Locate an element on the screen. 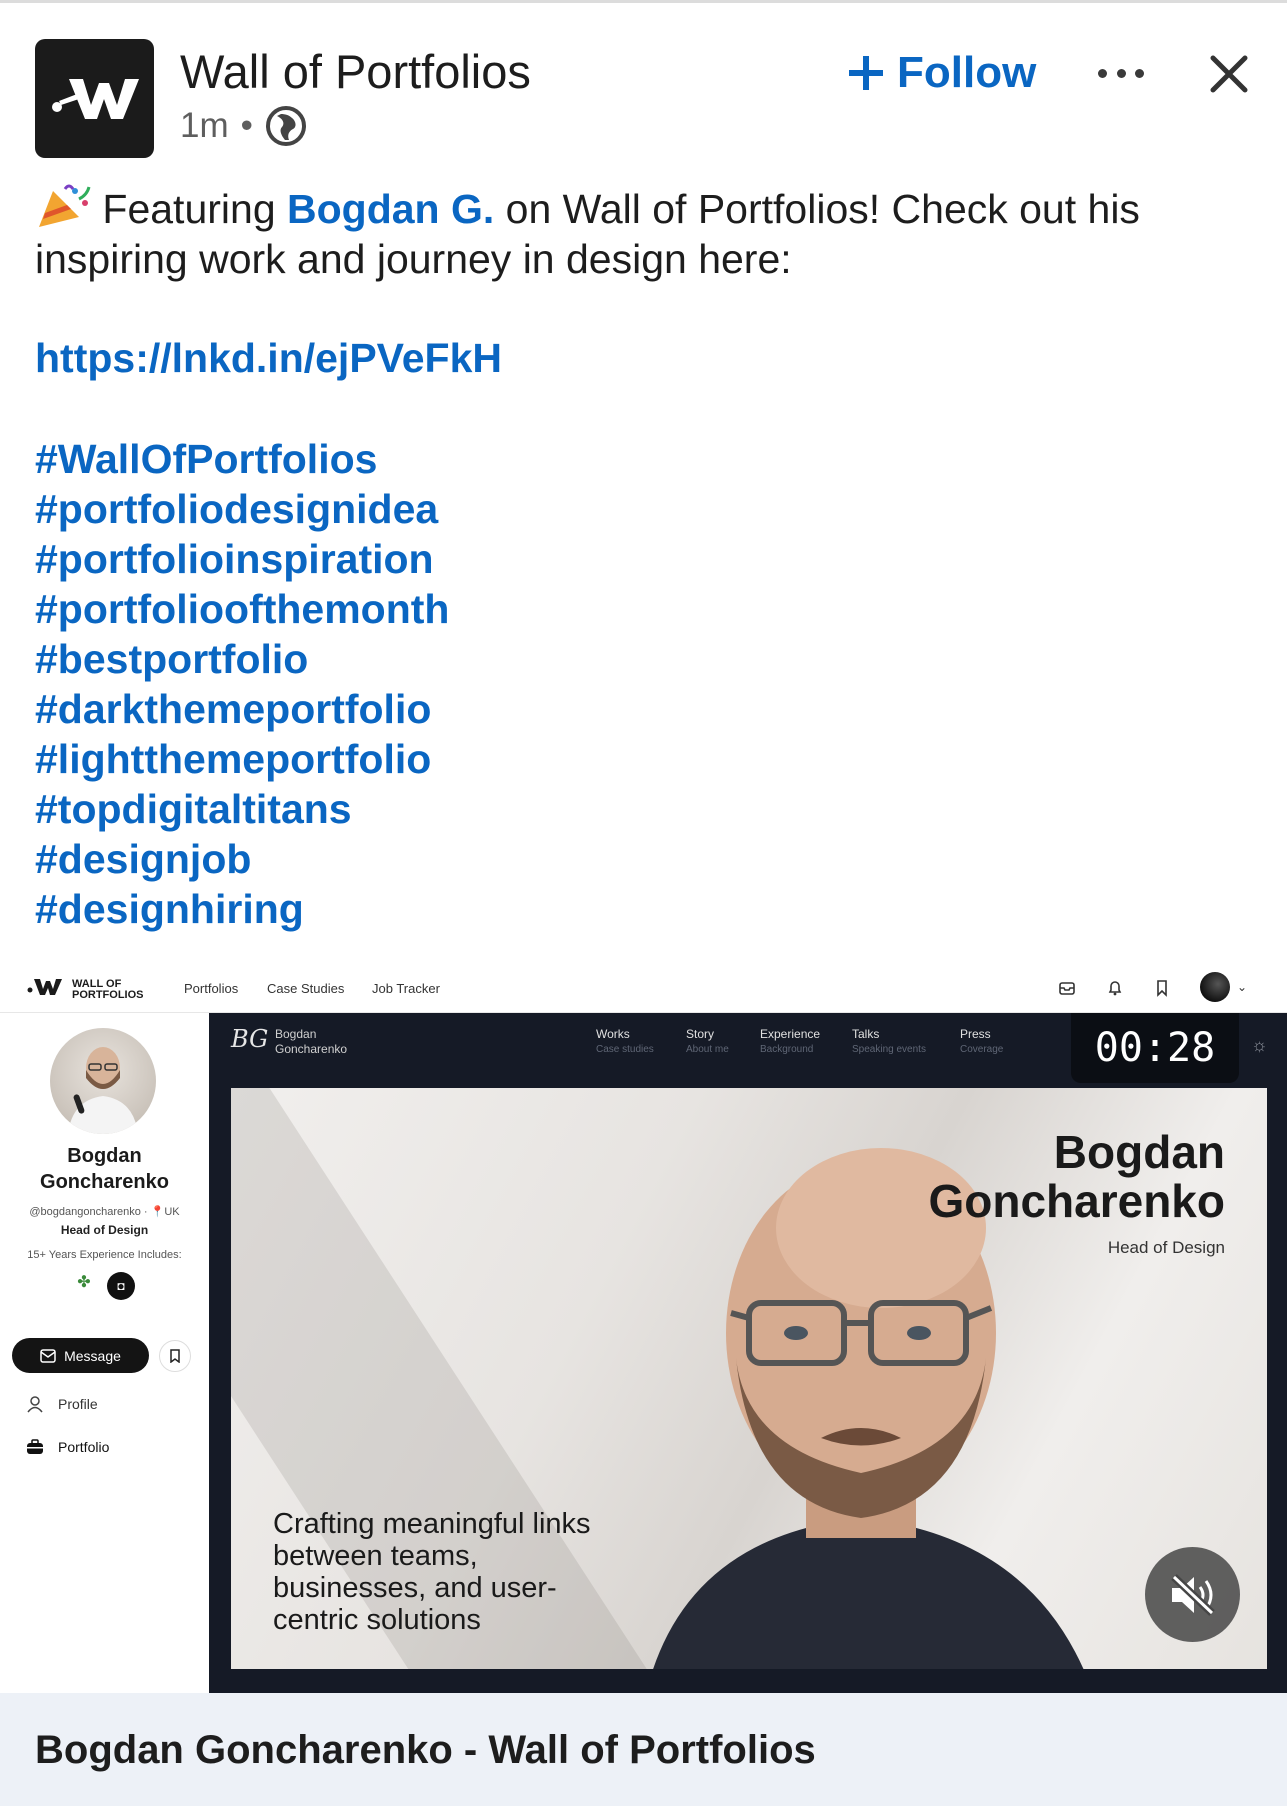 Image resolution: width=1287 pixels, height=1806 pixels. hashtag: #topdigitaltitans is located at coordinates (242, 809).